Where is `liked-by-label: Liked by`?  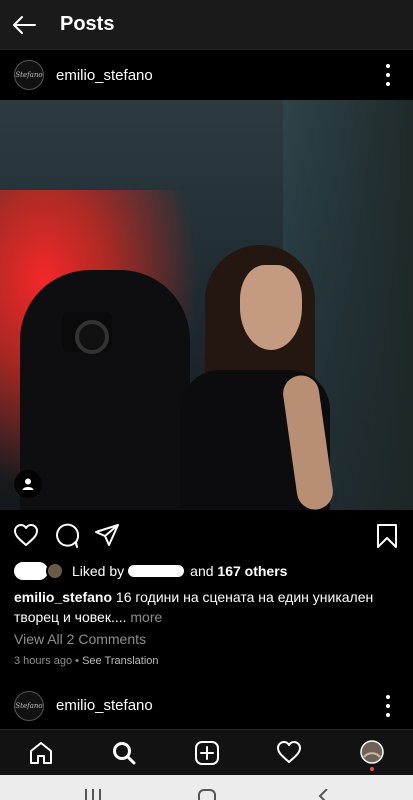 liked-by-label: Liked by is located at coordinates (98, 571).